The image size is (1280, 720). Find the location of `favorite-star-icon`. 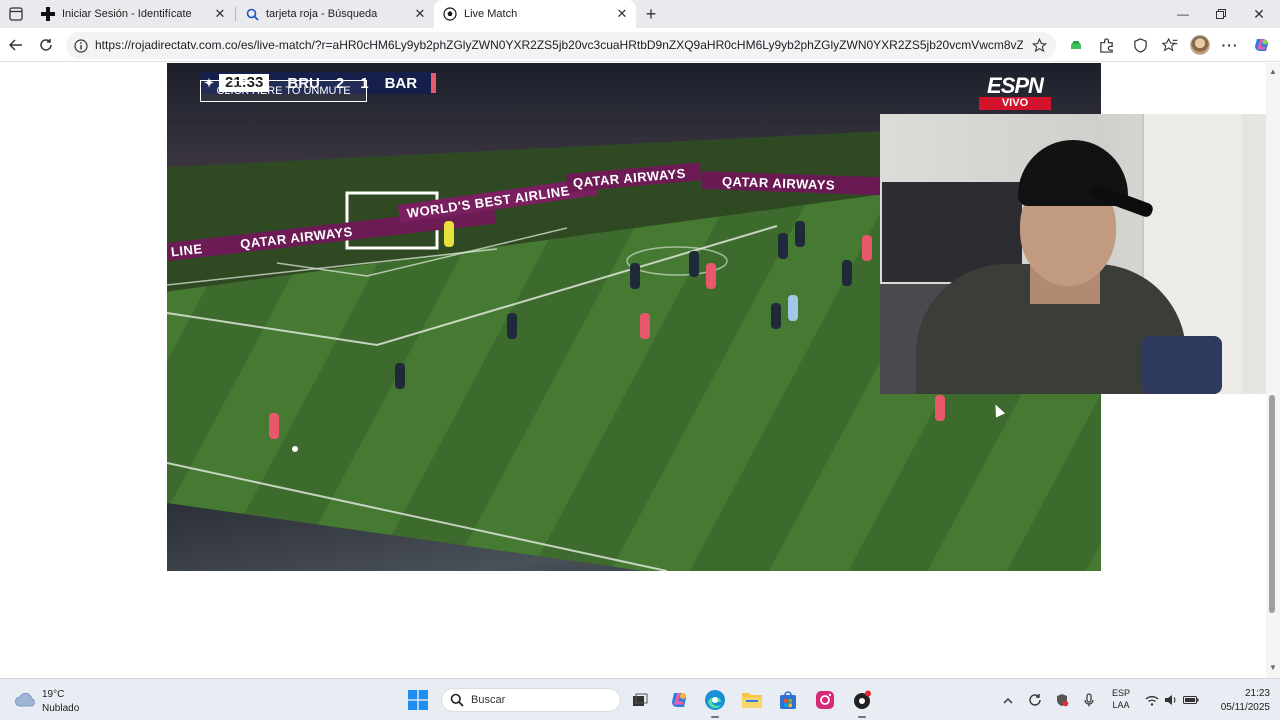

favorite-star-icon is located at coordinates (1039, 45).